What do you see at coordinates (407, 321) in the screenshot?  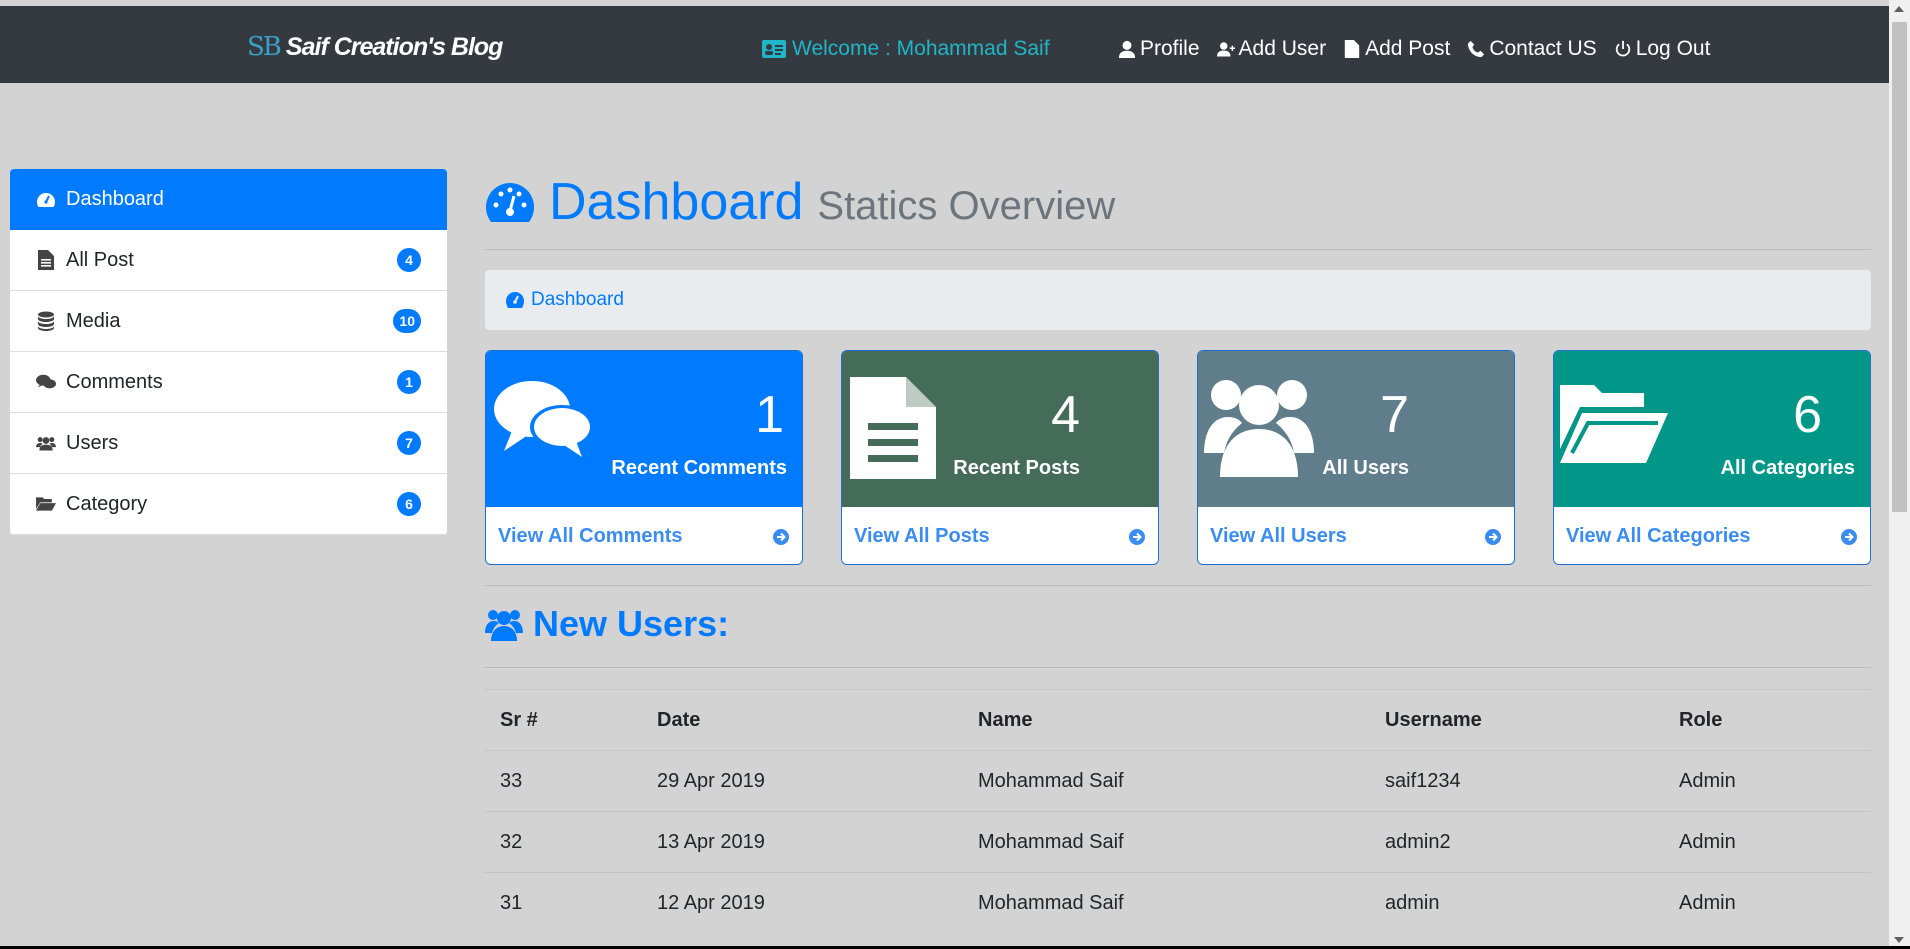 I see `count-badge: 10` at bounding box center [407, 321].